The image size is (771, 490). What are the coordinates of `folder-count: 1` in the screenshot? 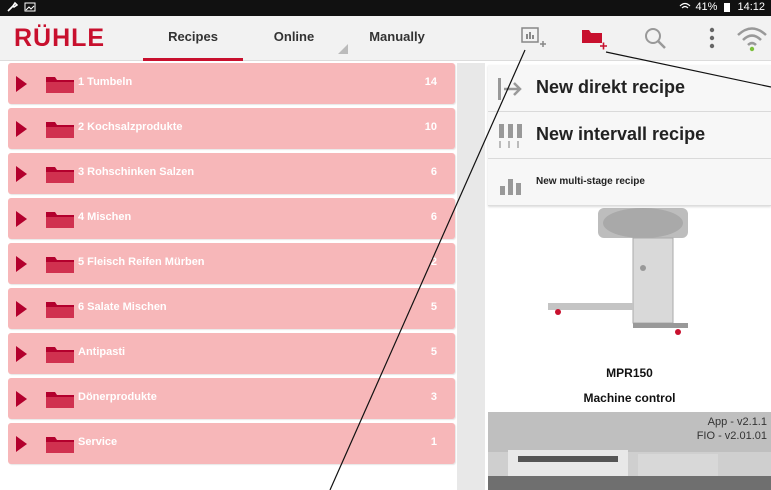 It's located at (433, 442).